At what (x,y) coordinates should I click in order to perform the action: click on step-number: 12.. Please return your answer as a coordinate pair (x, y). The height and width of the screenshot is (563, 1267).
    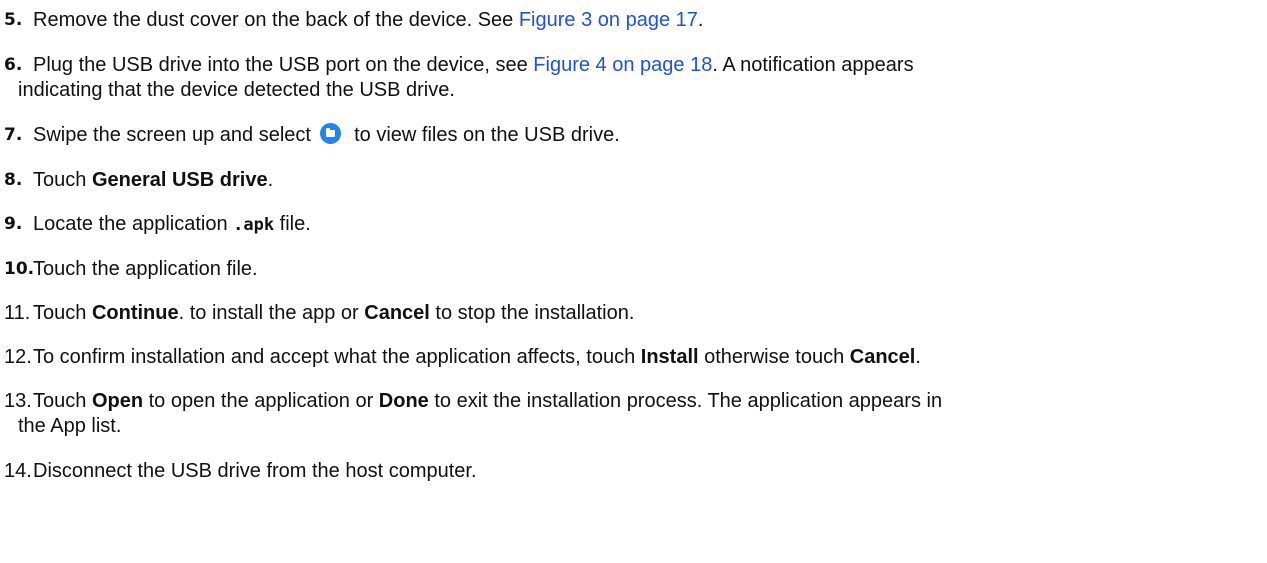
    Looking at the image, I should click on (18, 357).